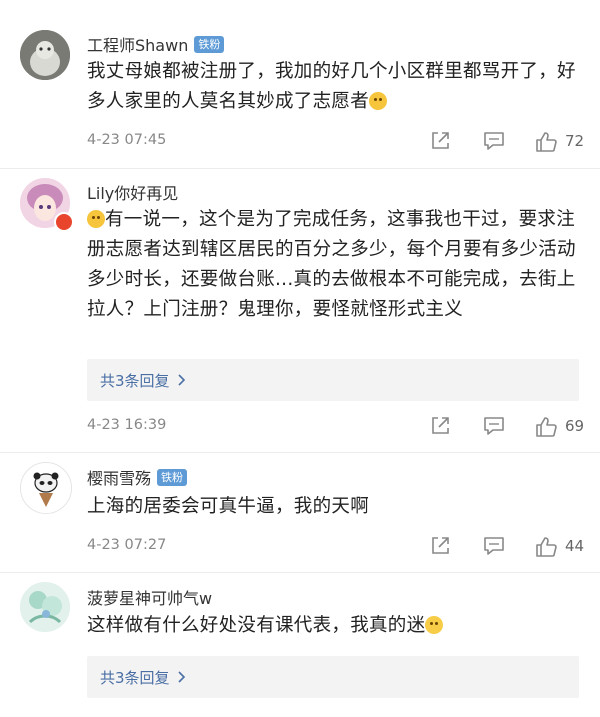 The image size is (600, 717). I want to click on timestamp: 4-23 16:39, so click(127, 425).